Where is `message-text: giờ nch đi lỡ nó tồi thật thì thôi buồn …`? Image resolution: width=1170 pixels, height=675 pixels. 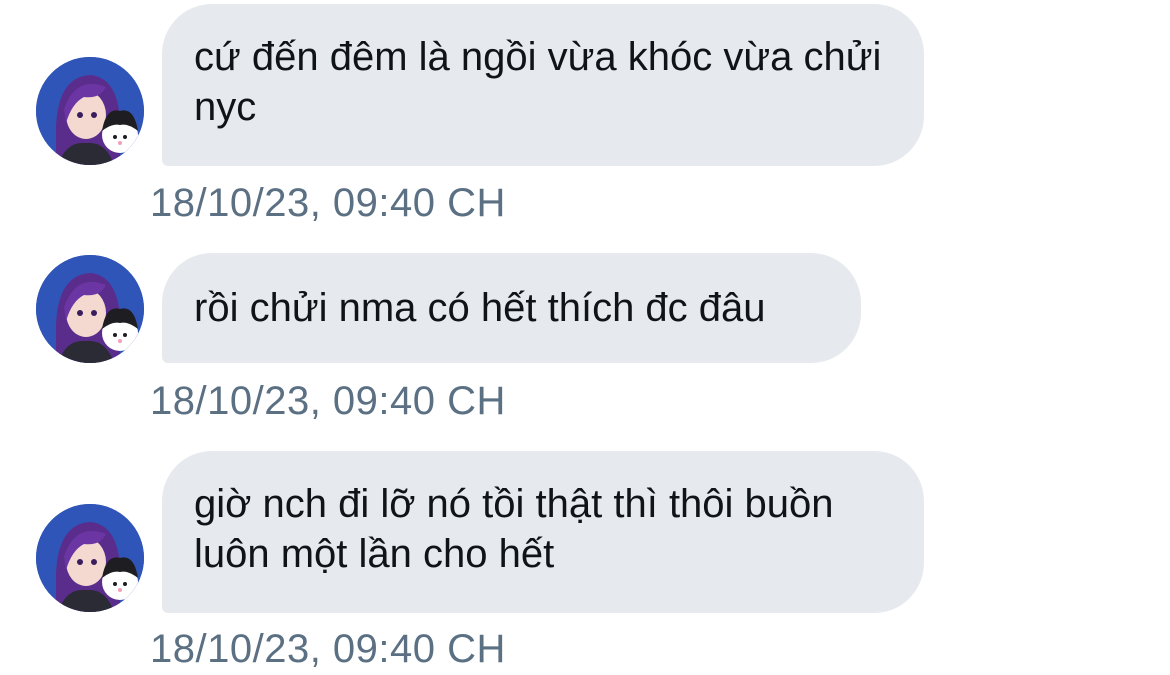
message-text: giờ nch đi lỡ nó tồi thật thì thôi buồn … is located at coordinates (514, 529).